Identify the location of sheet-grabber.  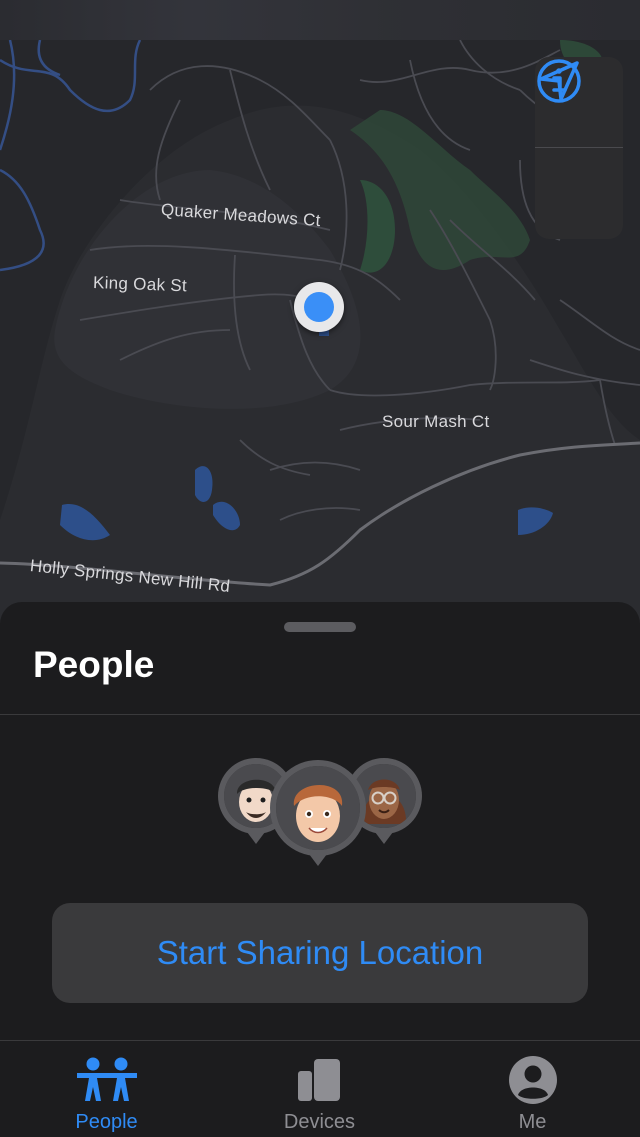
(320, 627).